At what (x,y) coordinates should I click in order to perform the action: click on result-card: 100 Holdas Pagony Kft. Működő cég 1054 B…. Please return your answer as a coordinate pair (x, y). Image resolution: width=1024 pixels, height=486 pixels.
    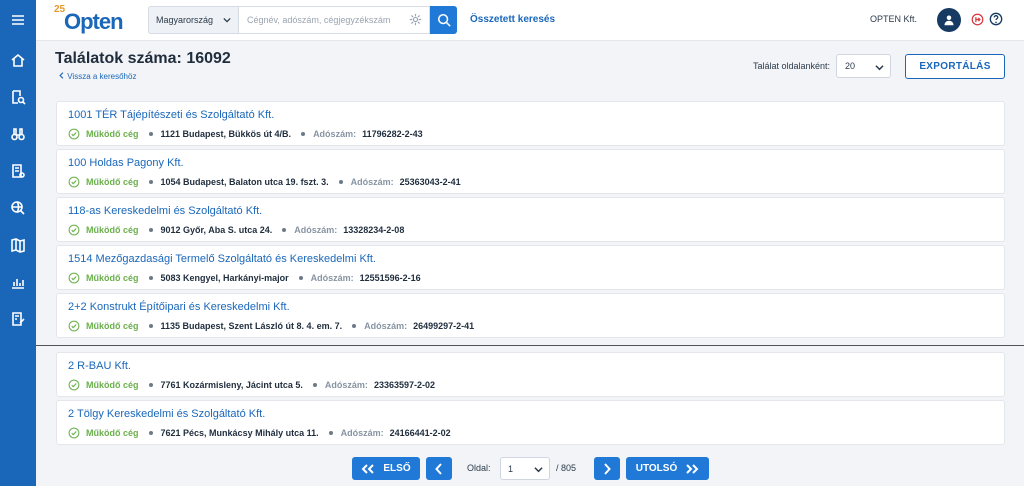
    Looking at the image, I should click on (530, 171).